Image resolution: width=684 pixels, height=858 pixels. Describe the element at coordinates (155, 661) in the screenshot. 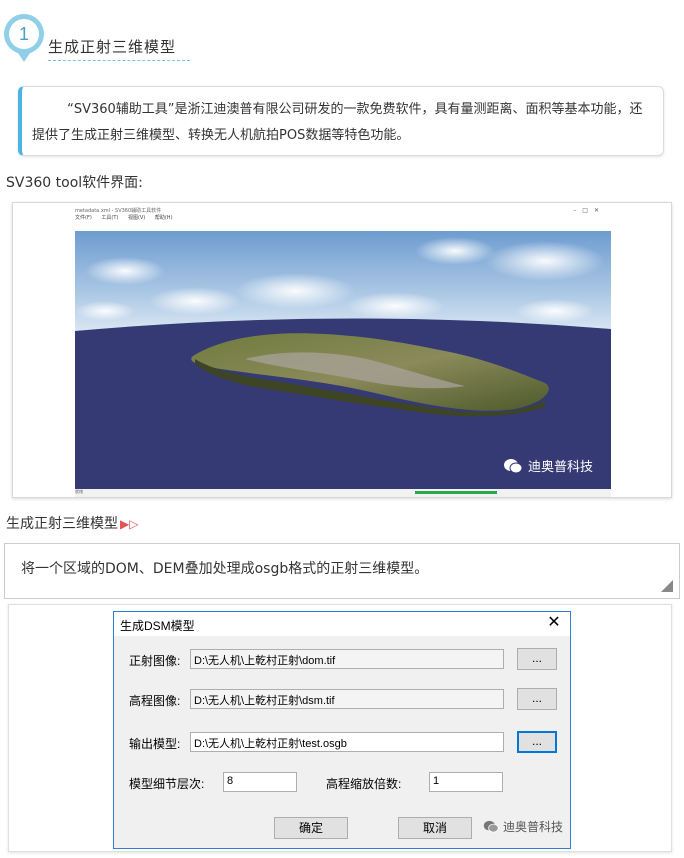

I see `ortho-image-label: 正射图像:` at that location.